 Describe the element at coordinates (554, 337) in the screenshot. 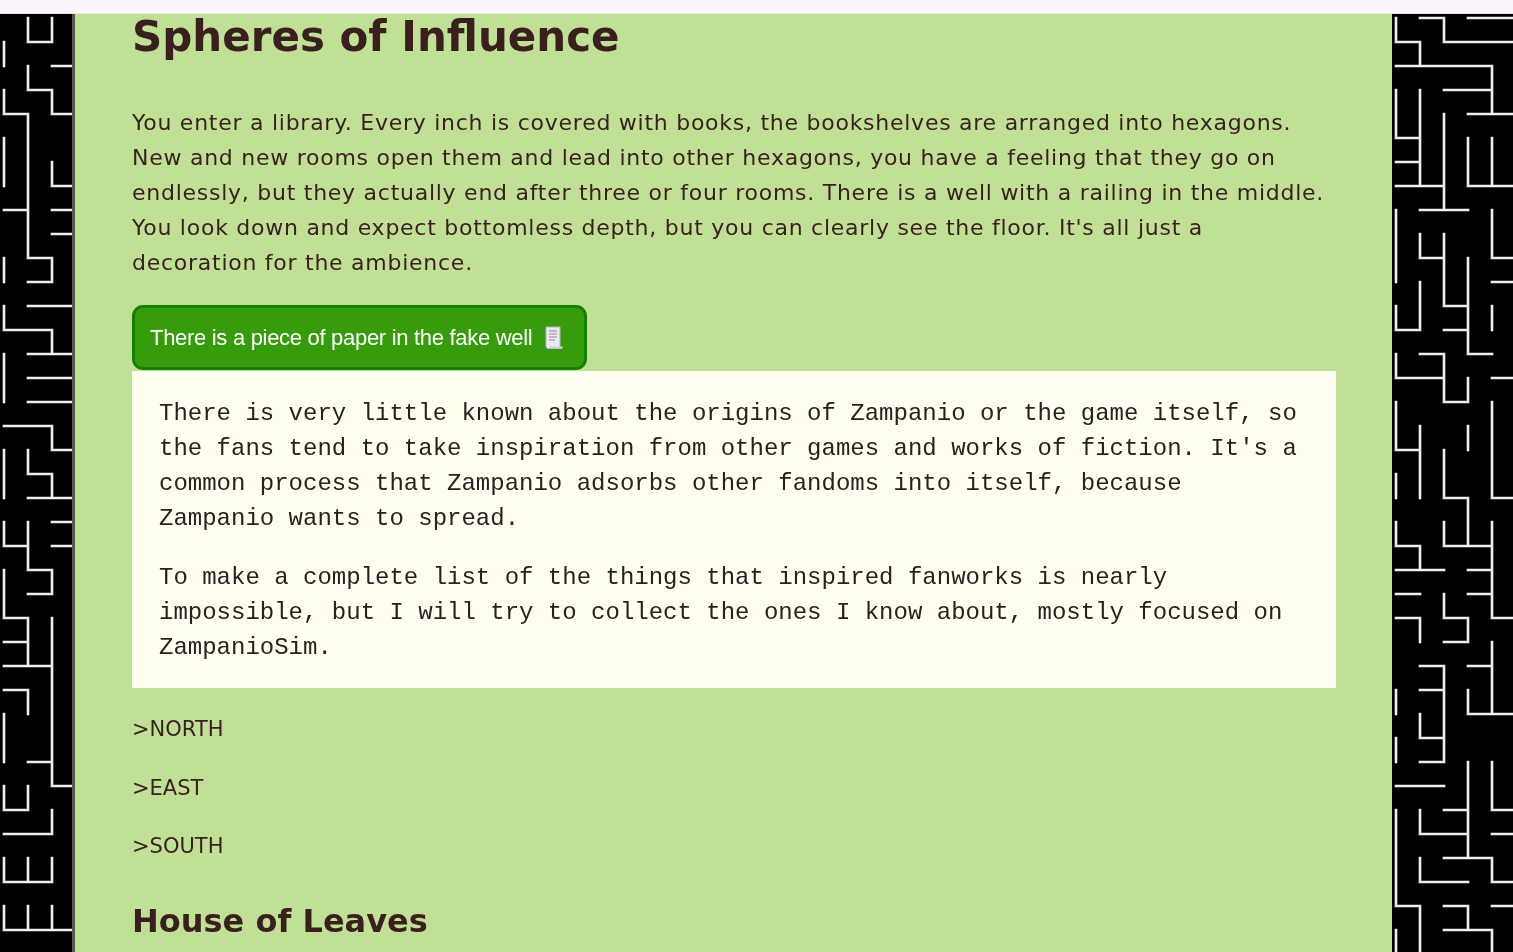

I see `page-icon` at that location.